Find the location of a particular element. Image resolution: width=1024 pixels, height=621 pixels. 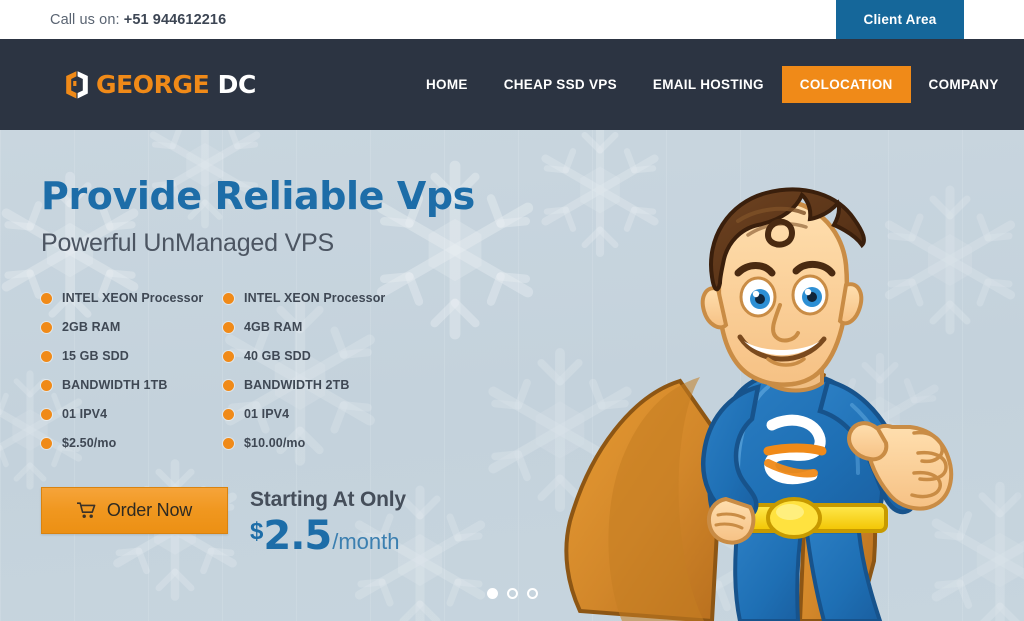

hero-title: Provide Reliable Vps is located at coordinates (258, 196).